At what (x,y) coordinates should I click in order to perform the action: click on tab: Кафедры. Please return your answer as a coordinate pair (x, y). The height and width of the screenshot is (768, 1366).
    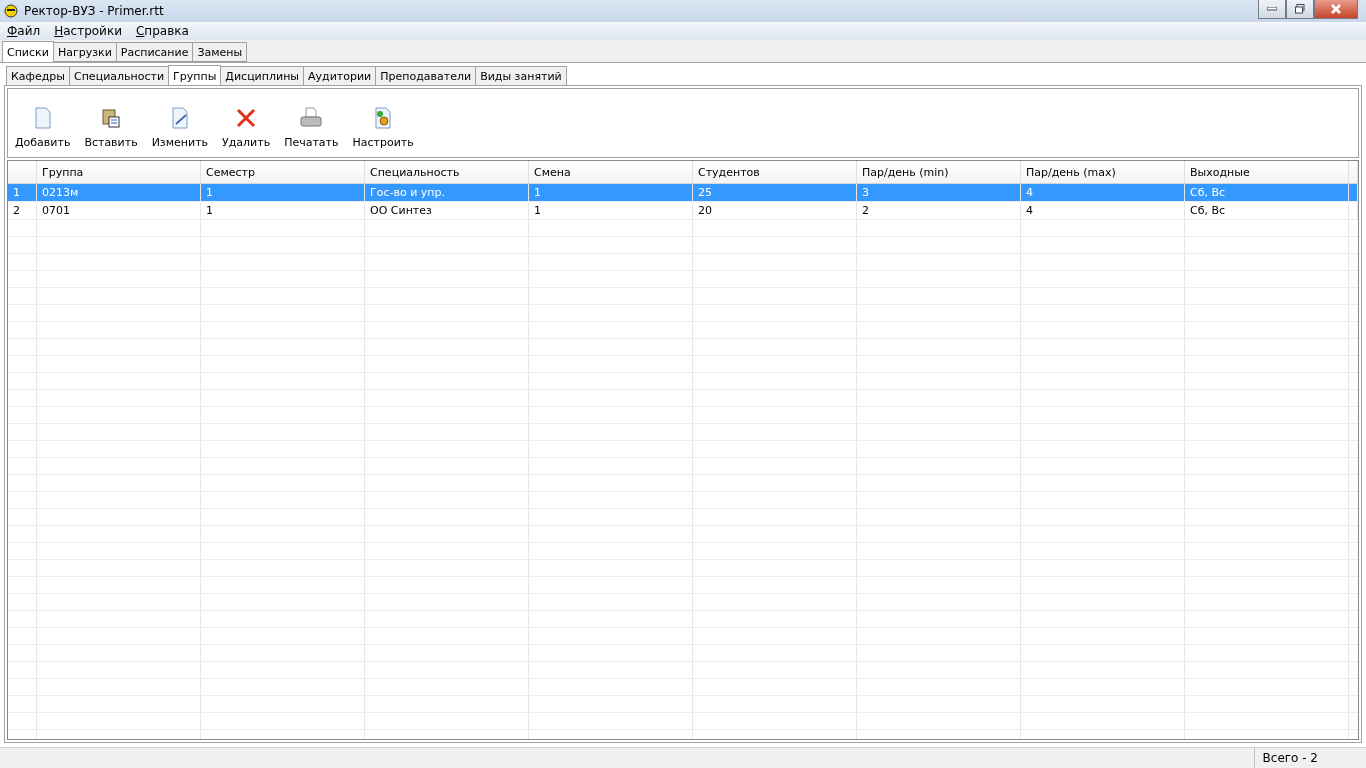
    Looking at the image, I should click on (38, 76).